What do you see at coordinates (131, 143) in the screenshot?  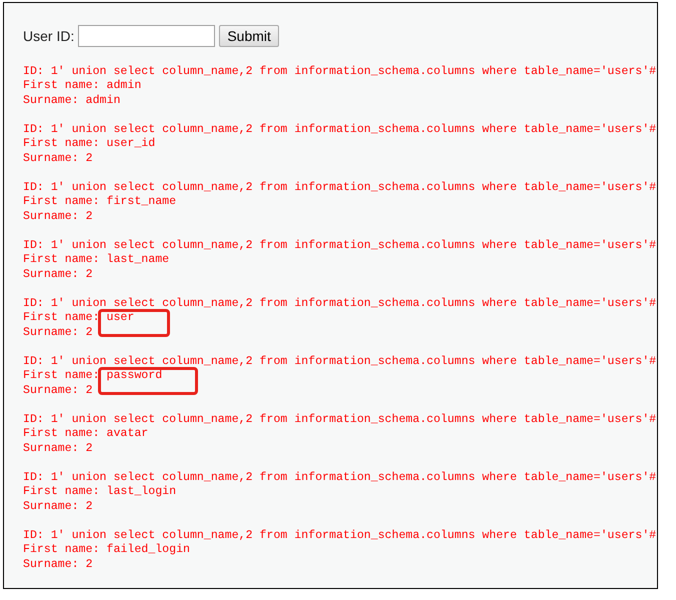 I see `first-name-value: user_id` at bounding box center [131, 143].